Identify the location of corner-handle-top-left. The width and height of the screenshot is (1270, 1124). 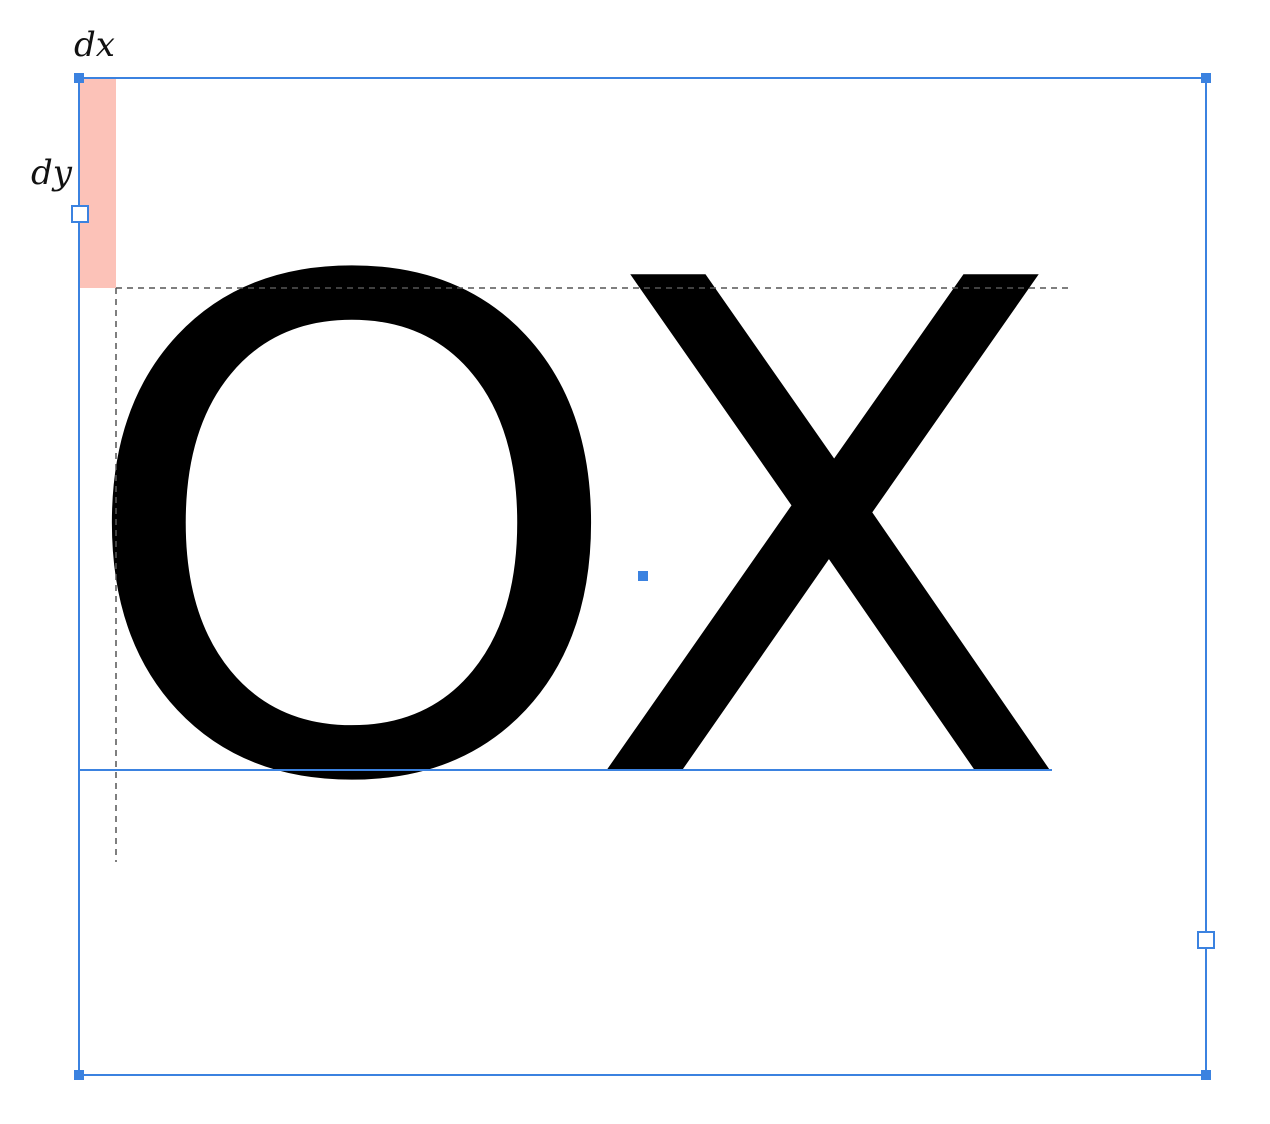
(79, 78).